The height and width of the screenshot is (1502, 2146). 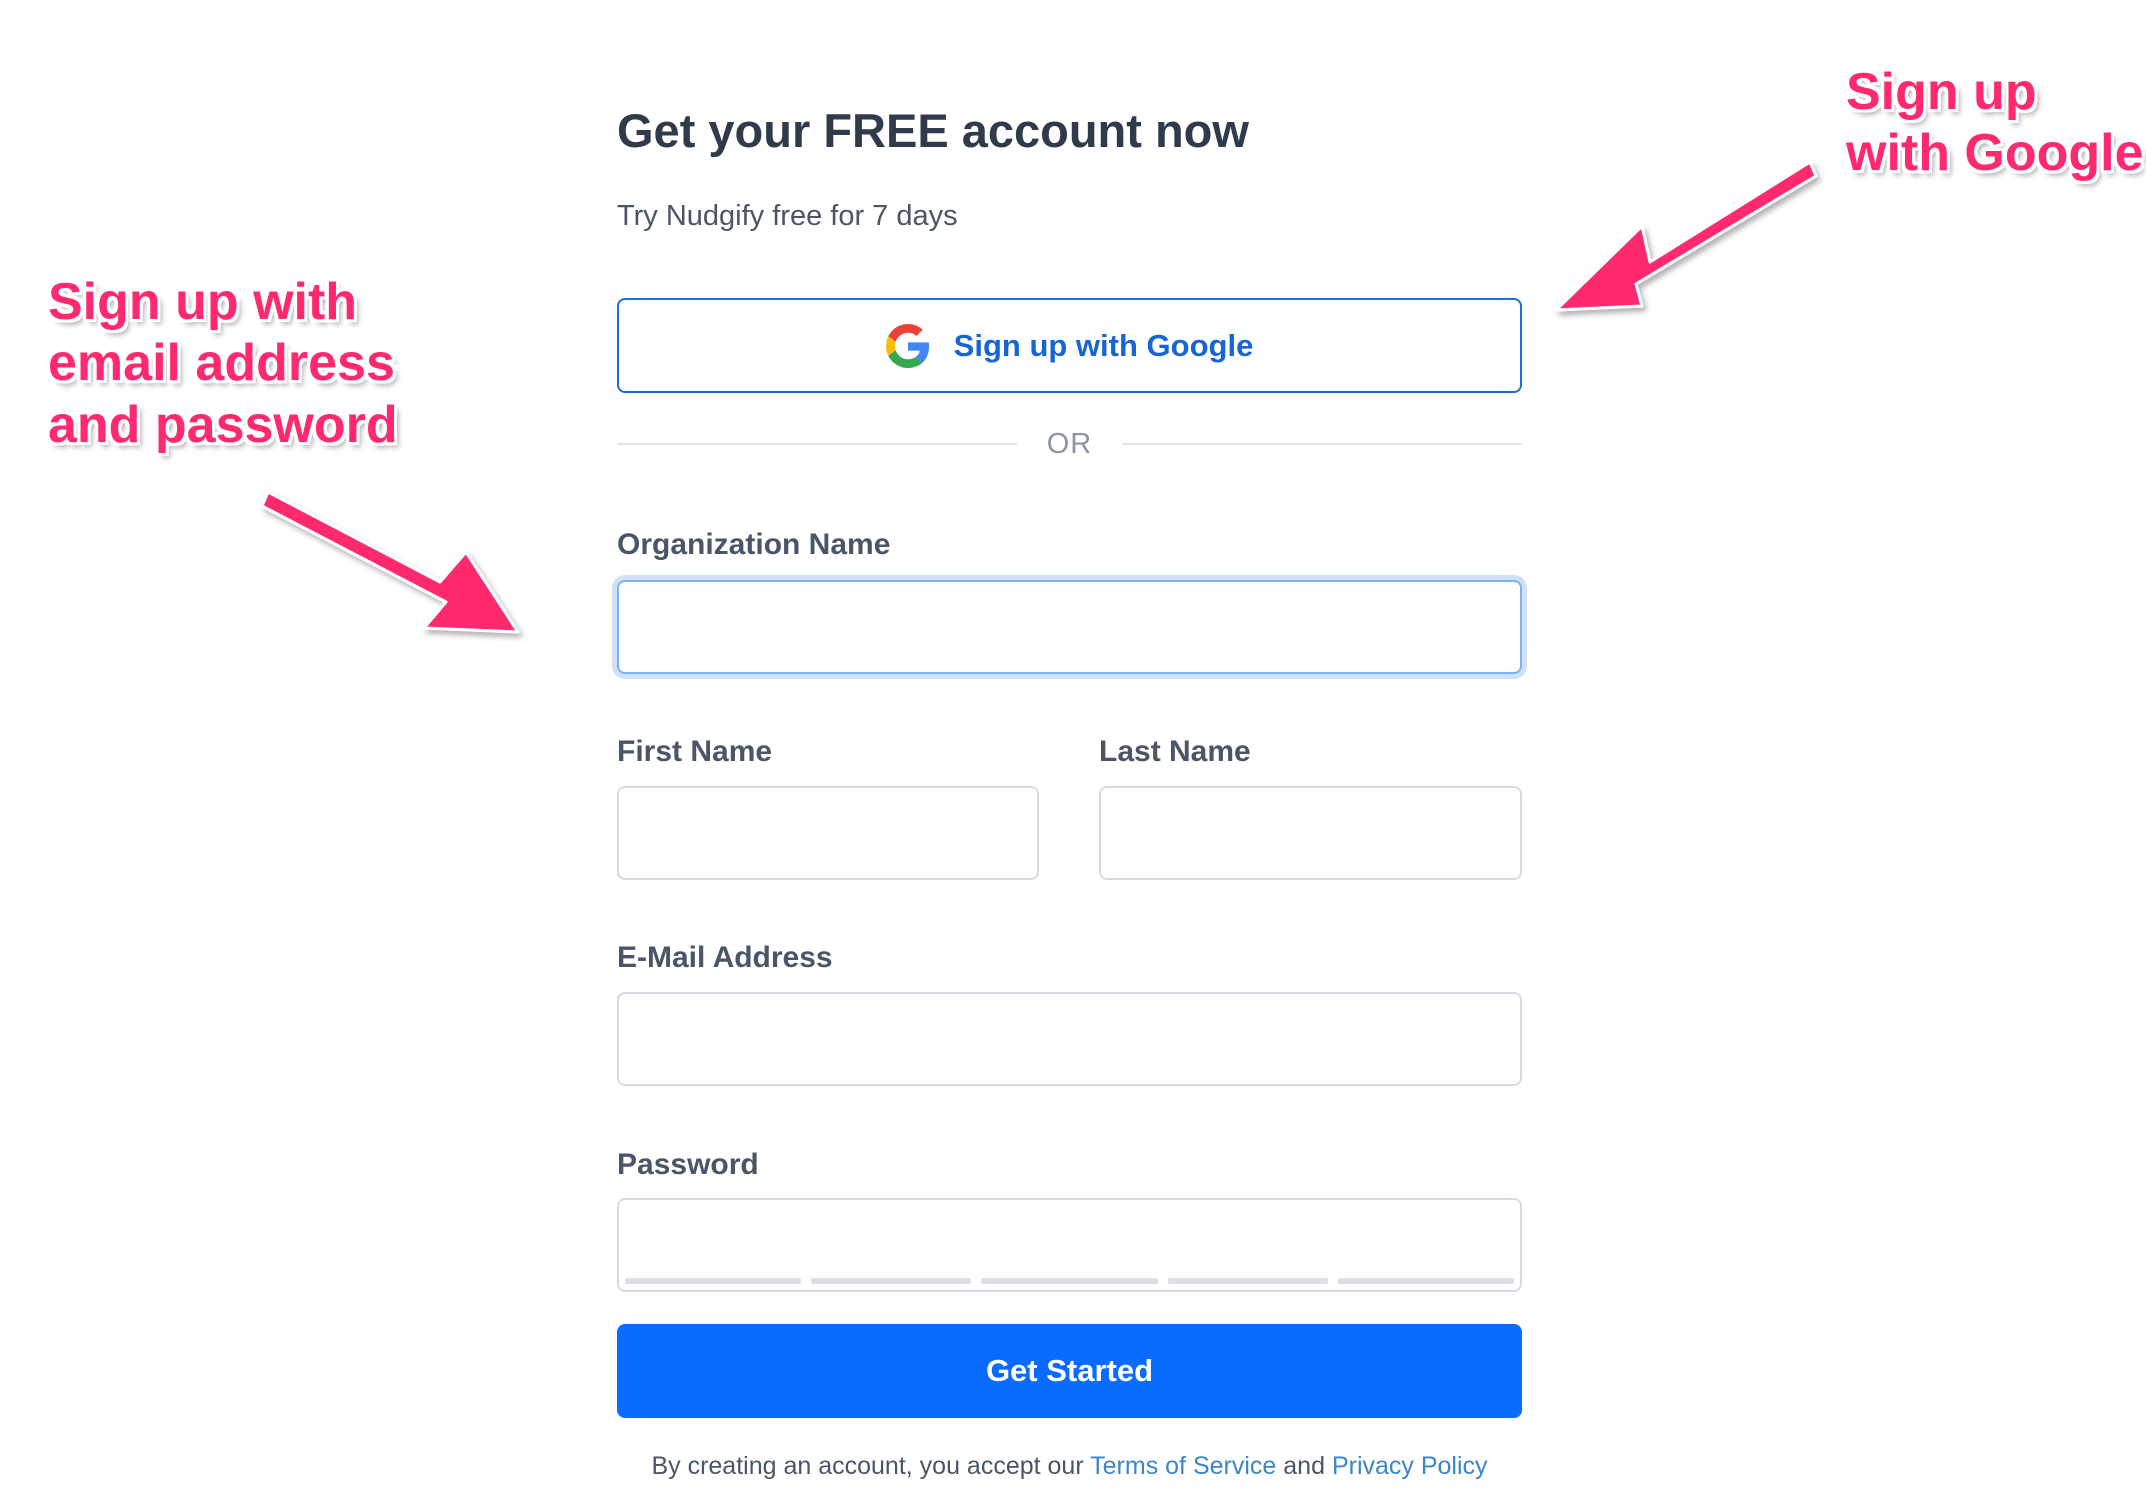 I want to click on google-signup-callout: Sign up with Google, so click(x=1995, y=123).